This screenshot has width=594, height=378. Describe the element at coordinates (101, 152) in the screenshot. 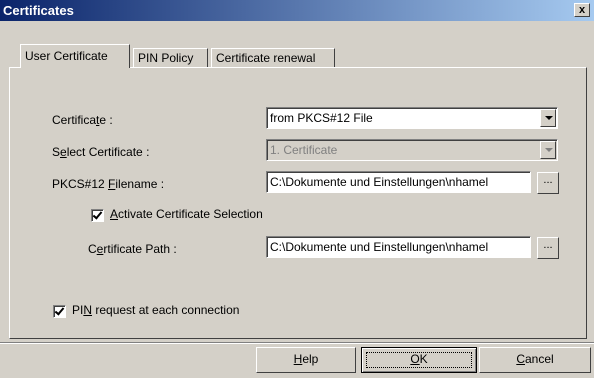

I see `select-certificate-label: Select Certificate :` at that location.